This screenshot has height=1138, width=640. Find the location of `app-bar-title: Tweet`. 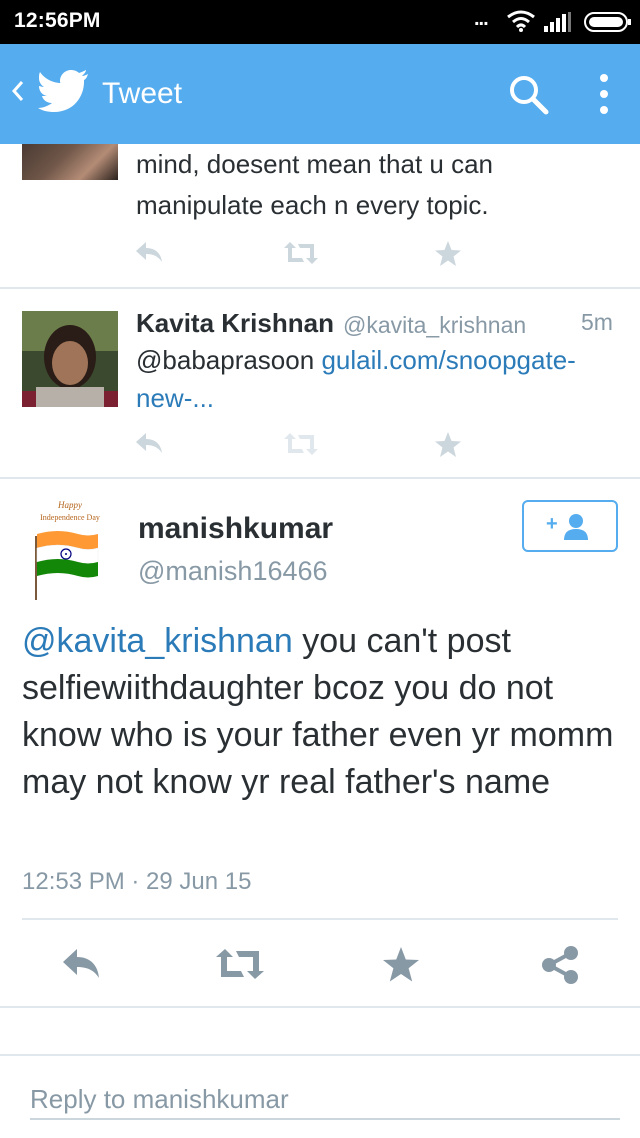

app-bar-title: Tweet is located at coordinates (142, 93).